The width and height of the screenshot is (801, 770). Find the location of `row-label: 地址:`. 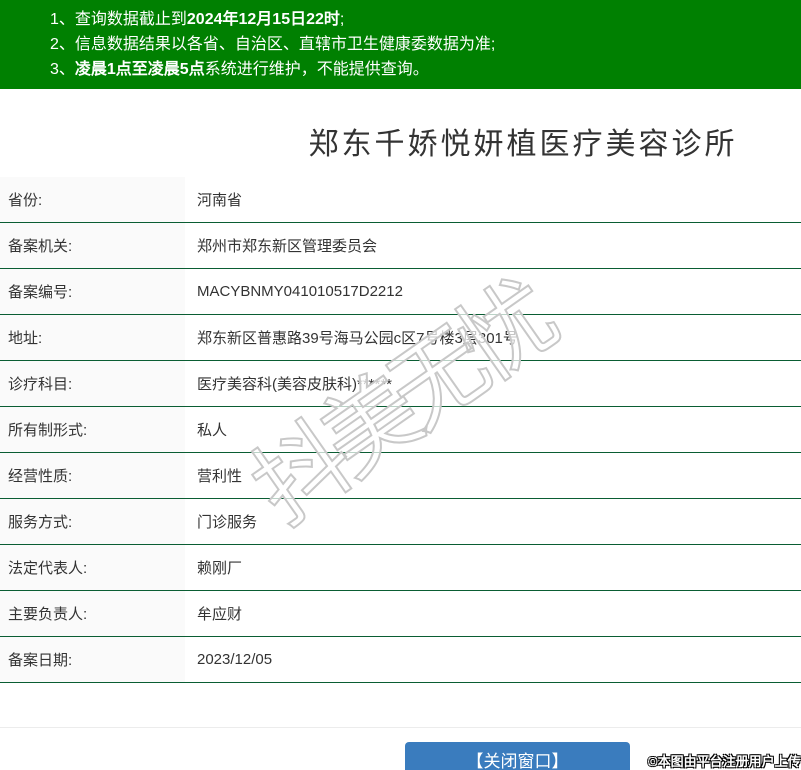

row-label: 地址: is located at coordinates (92, 337).